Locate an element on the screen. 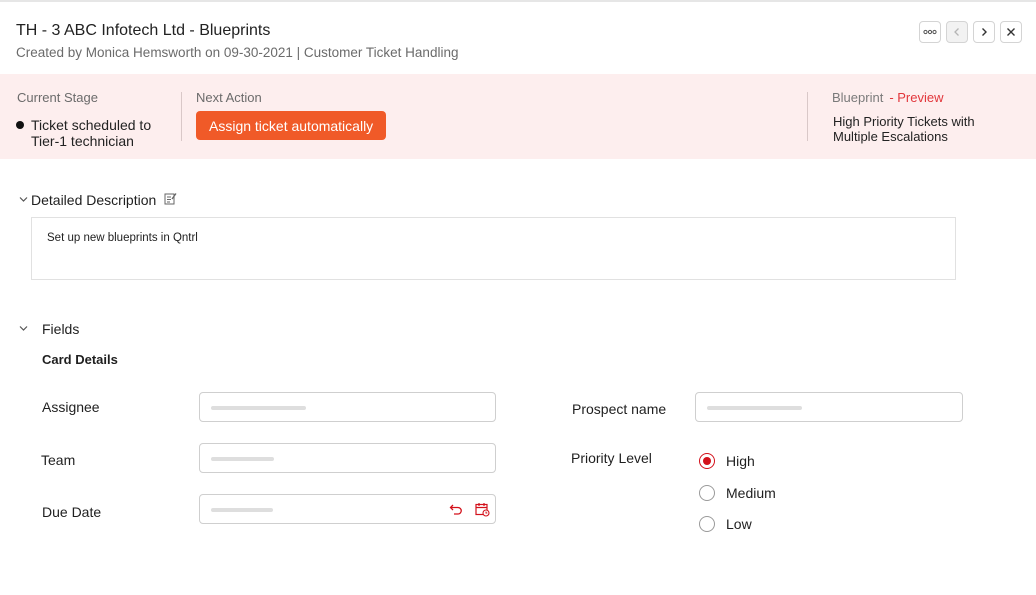 The height and width of the screenshot is (595, 1036). current-stage-label: Current Stage is located at coordinates (57, 97).